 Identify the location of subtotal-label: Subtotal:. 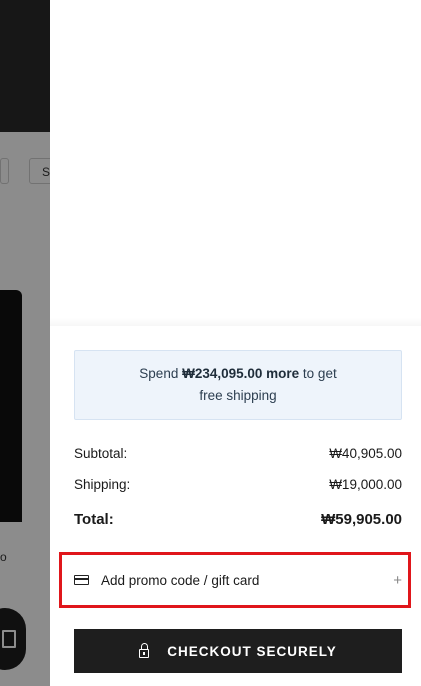
(101, 453).